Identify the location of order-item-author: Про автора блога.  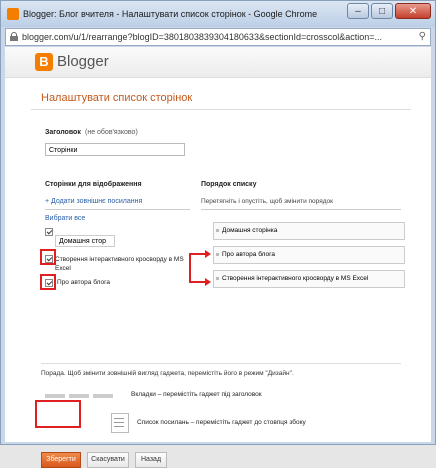
(309, 255).